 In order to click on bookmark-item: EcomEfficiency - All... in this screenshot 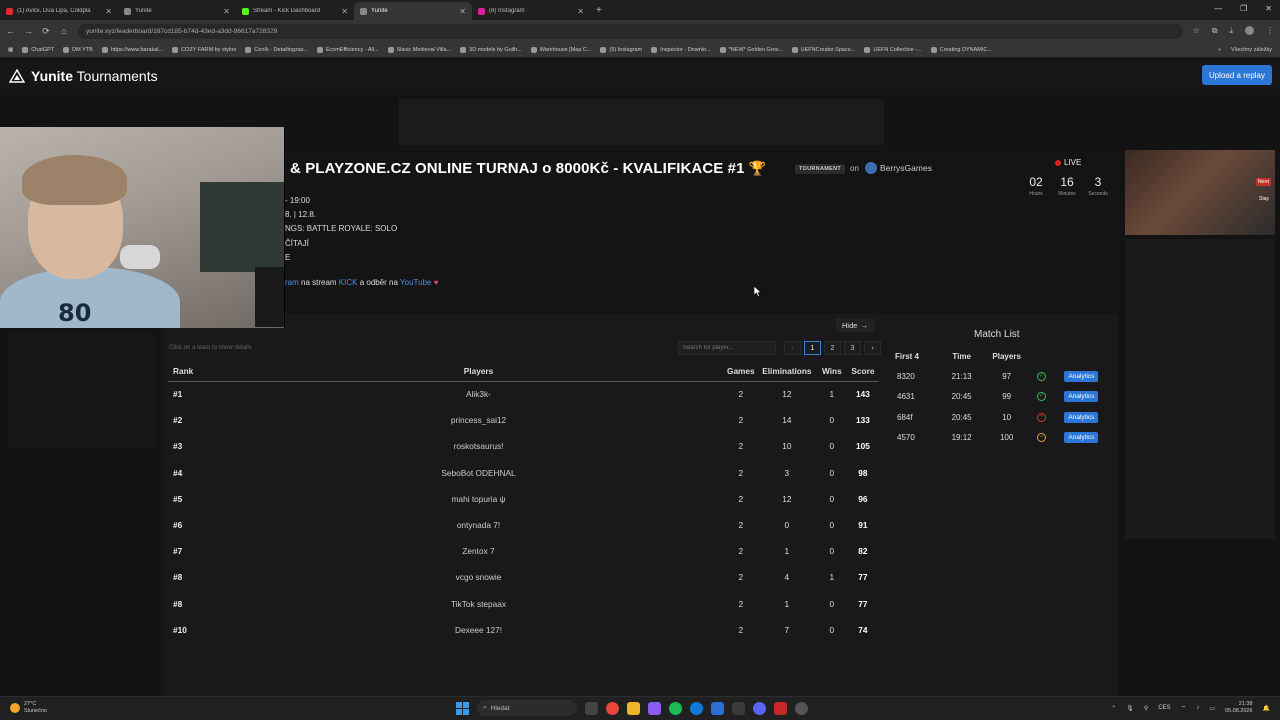, I will do `click(347, 49)`.